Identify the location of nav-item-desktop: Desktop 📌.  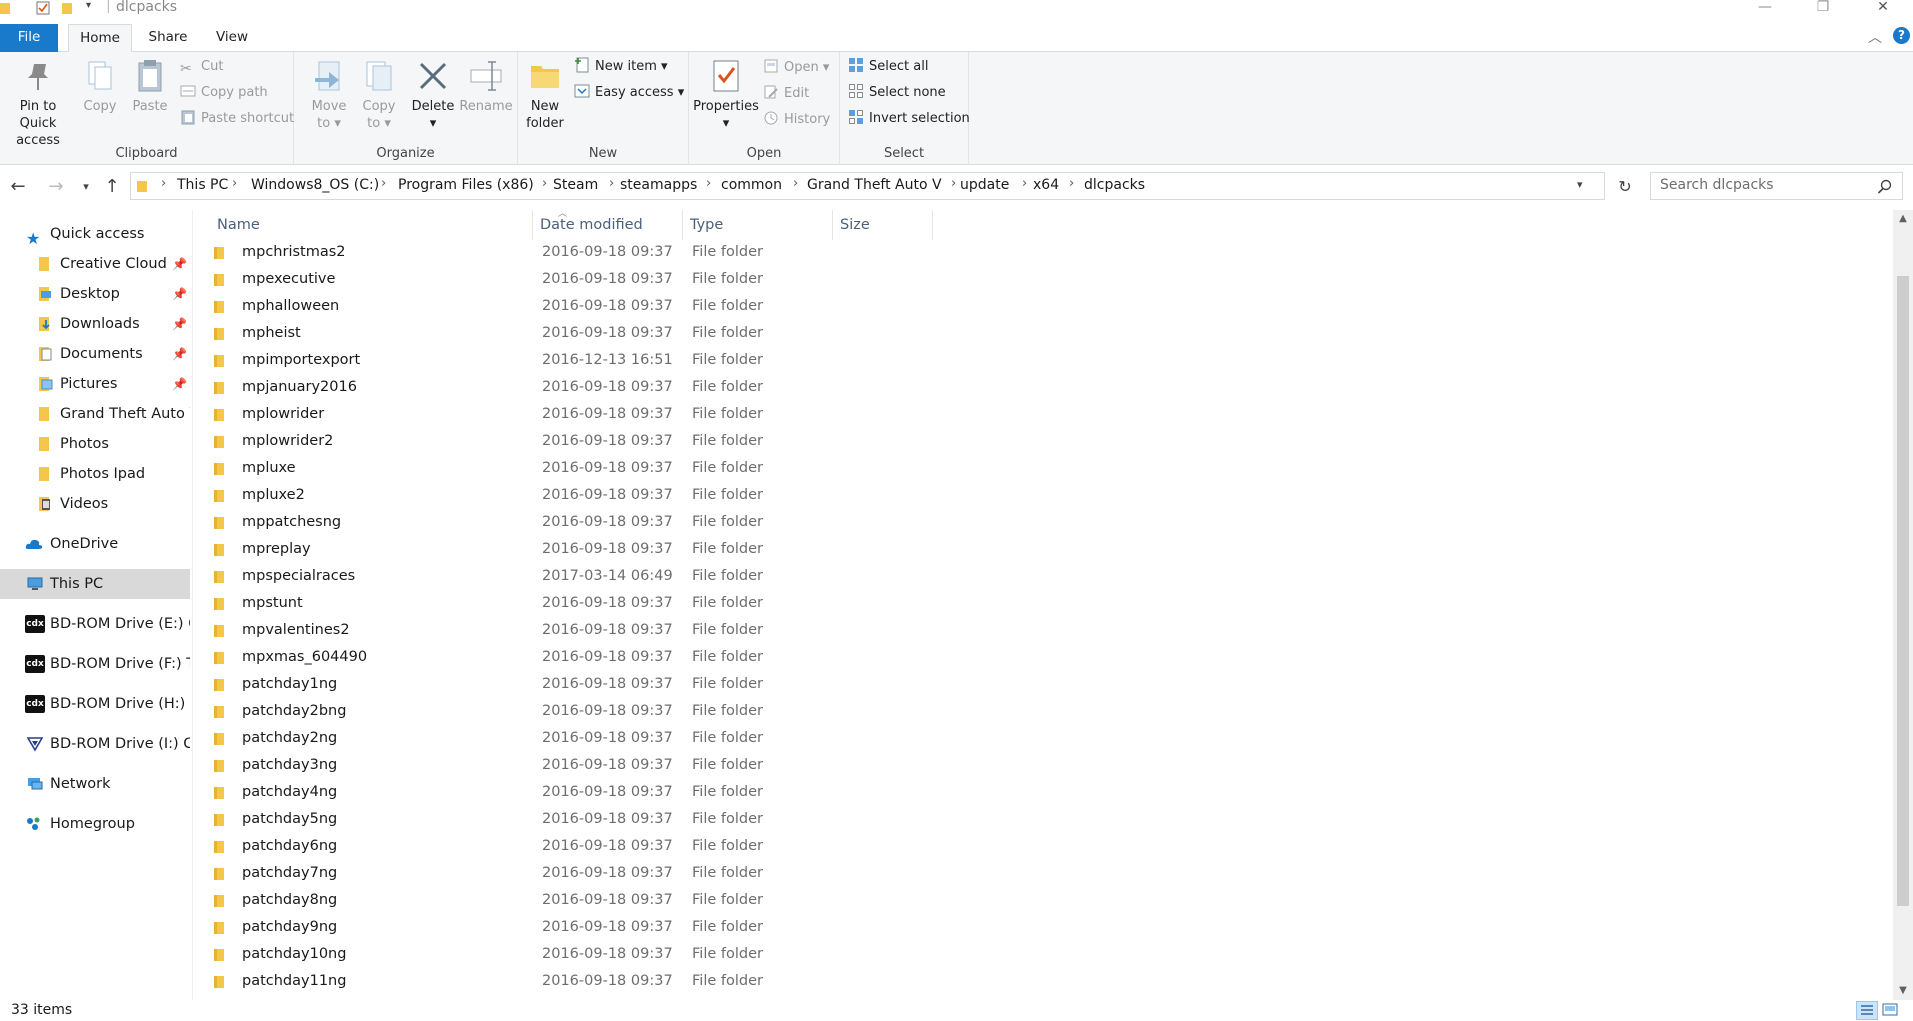
(95, 294).